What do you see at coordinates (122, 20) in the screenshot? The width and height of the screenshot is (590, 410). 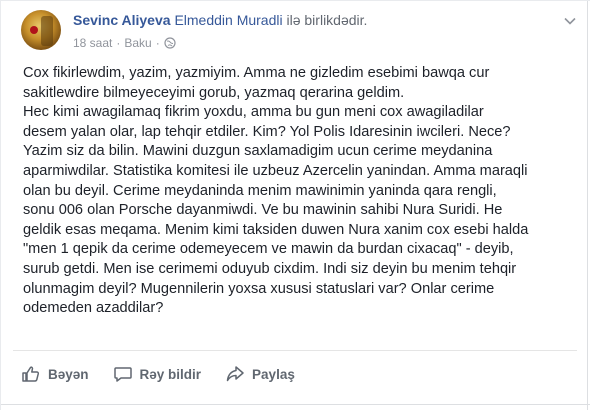 I see `author-name: Sevinc Aliyeva` at bounding box center [122, 20].